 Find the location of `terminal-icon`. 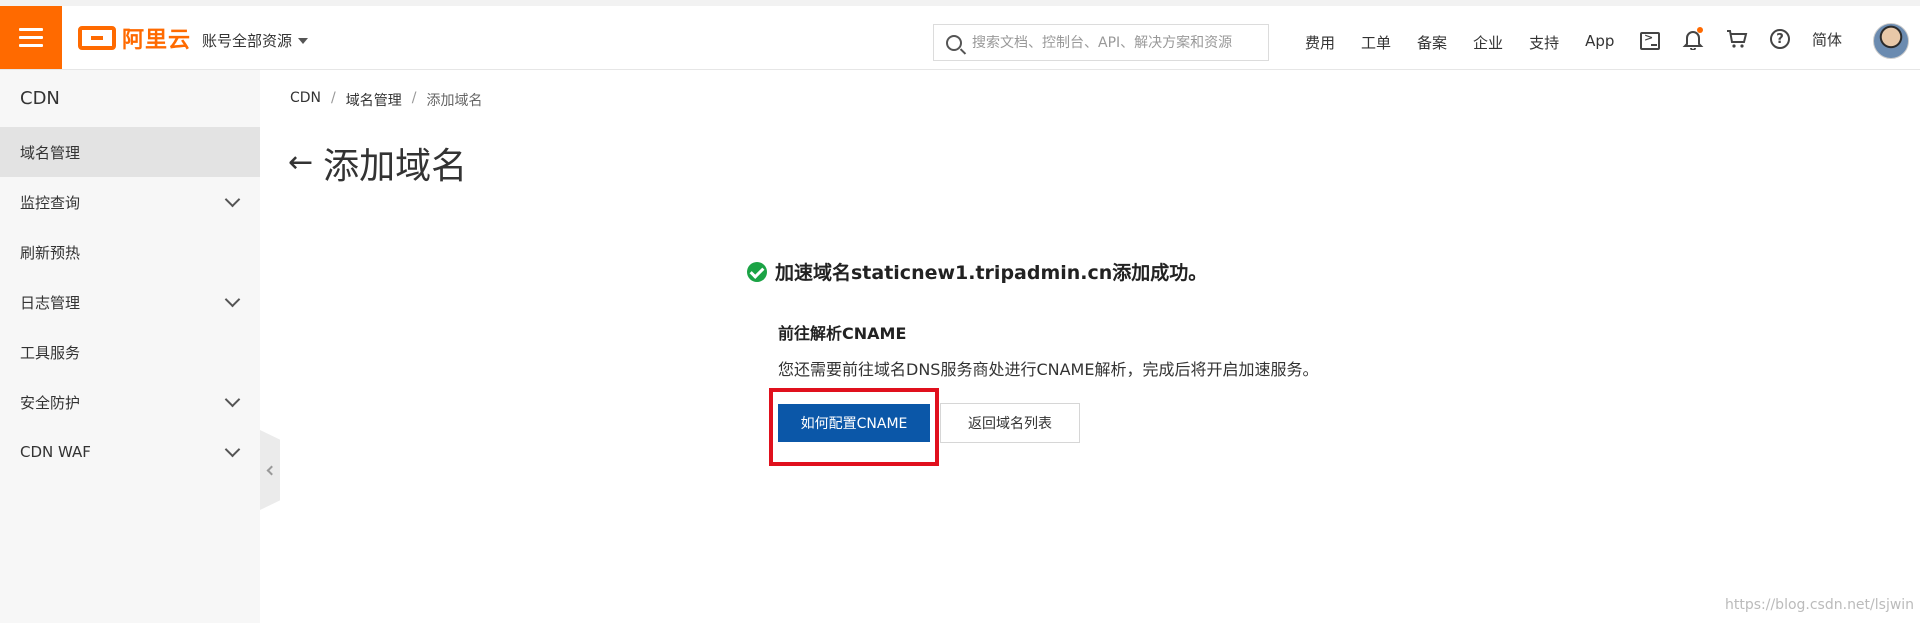

terminal-icon is located at coordinates (1650, 40).